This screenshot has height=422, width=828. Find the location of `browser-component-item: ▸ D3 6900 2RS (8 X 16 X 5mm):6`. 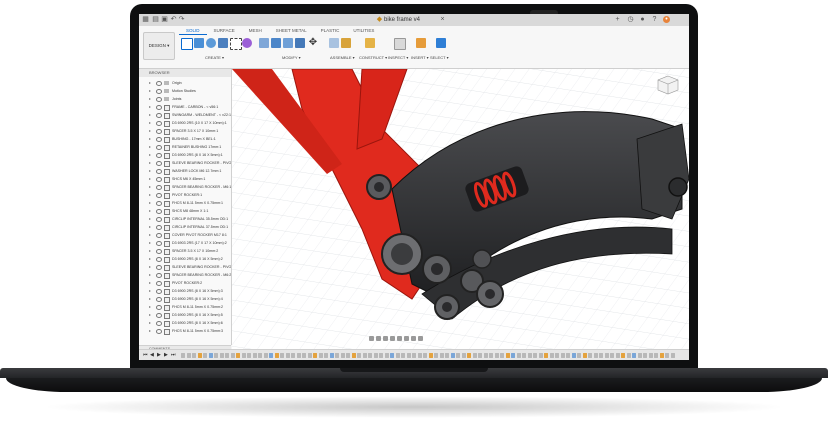

browser-component-item: ▸ D3 6900 2RS (8 X 16 X 5mm):6 is located at coordinates (185, 323).